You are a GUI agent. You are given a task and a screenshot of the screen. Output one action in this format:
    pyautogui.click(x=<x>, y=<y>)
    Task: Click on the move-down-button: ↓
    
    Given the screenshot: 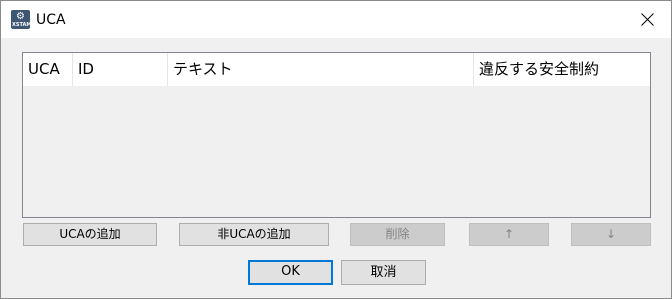 What is the action you would take?
    pyautogui.click(x=611, y=234)
    